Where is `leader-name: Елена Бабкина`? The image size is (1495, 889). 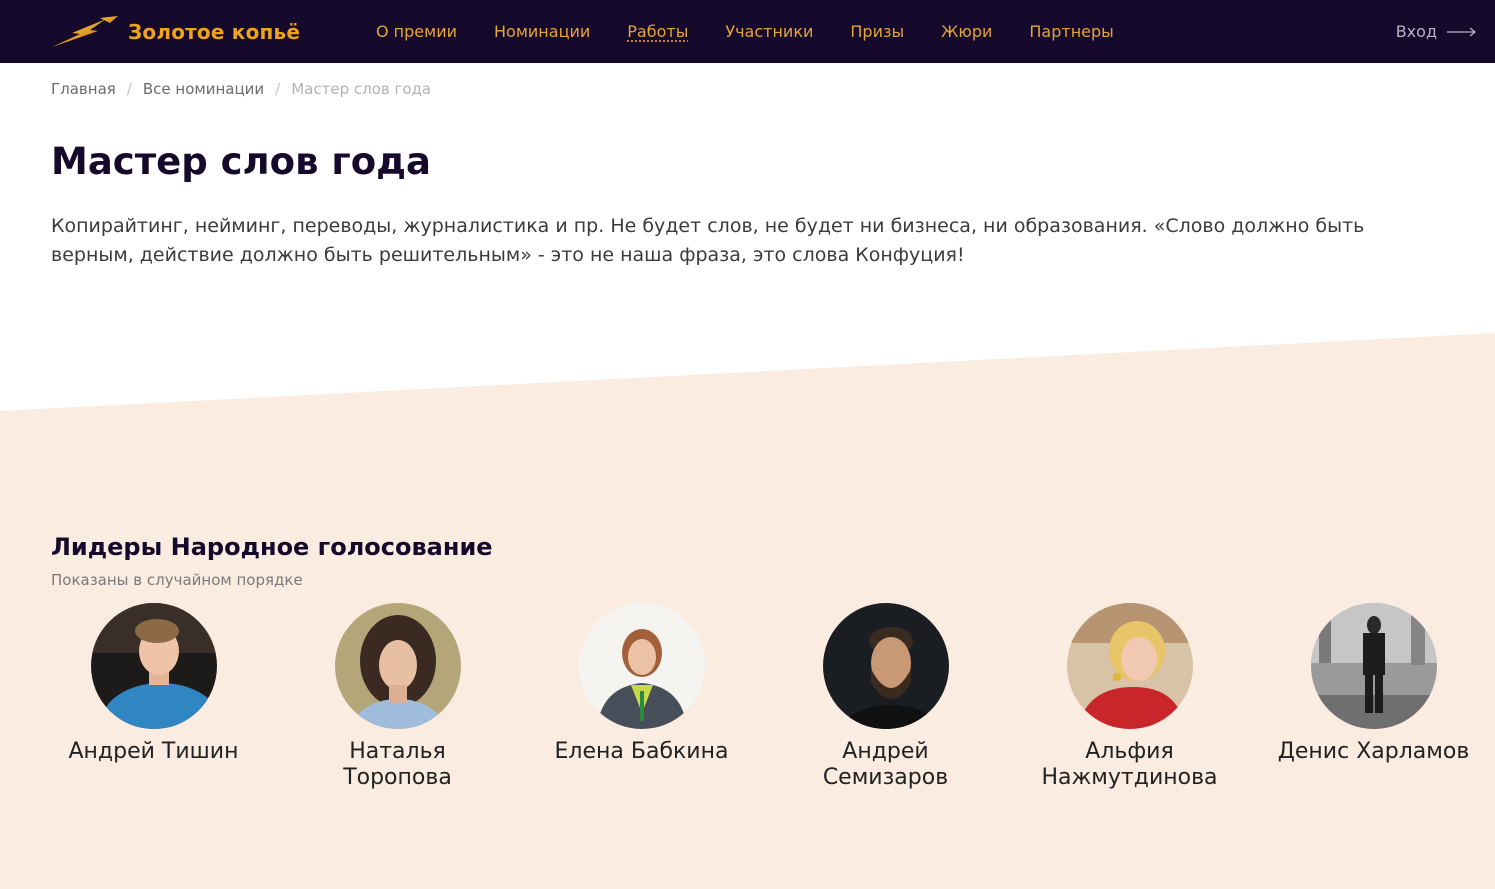 leader-name: Елена Бабкина is located at coordinates (641, 751).